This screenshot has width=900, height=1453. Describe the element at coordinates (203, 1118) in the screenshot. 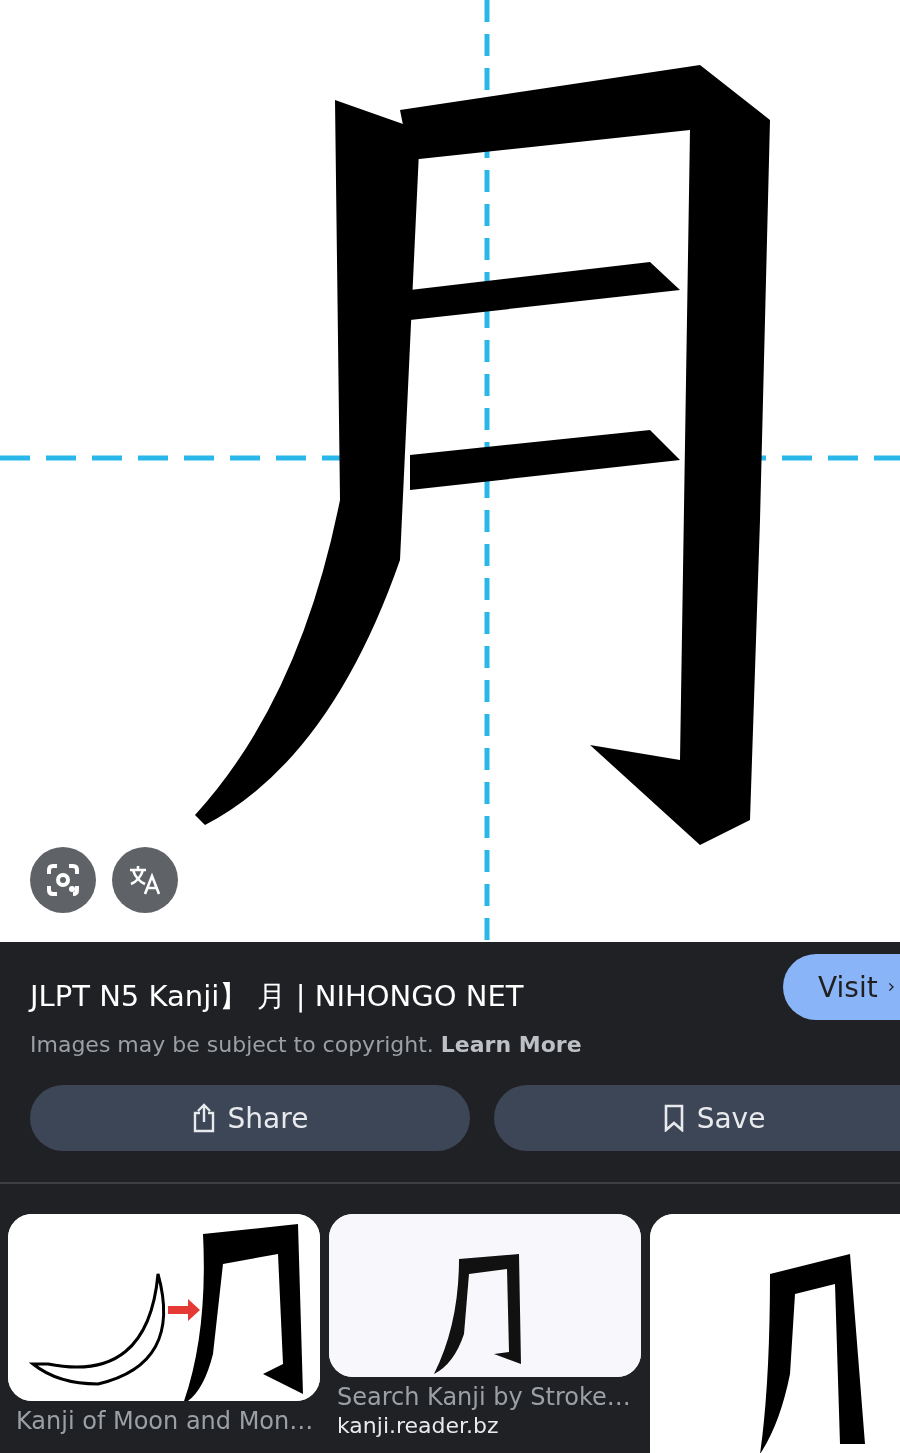

I see `share-icon` at that location.